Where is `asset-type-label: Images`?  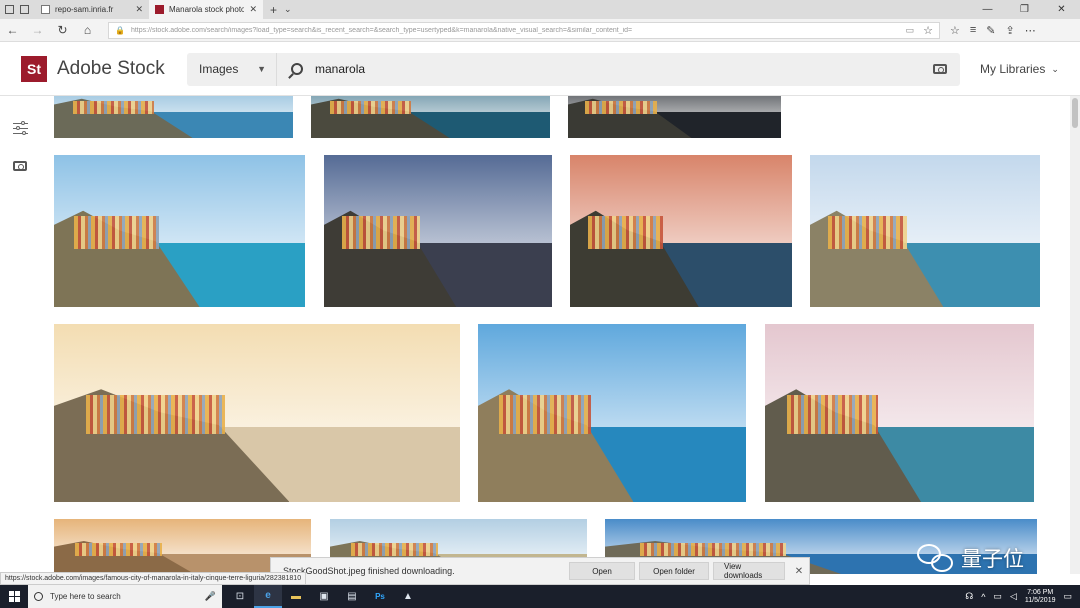
asset-type-label: Images is located at coordinates (219, 69).